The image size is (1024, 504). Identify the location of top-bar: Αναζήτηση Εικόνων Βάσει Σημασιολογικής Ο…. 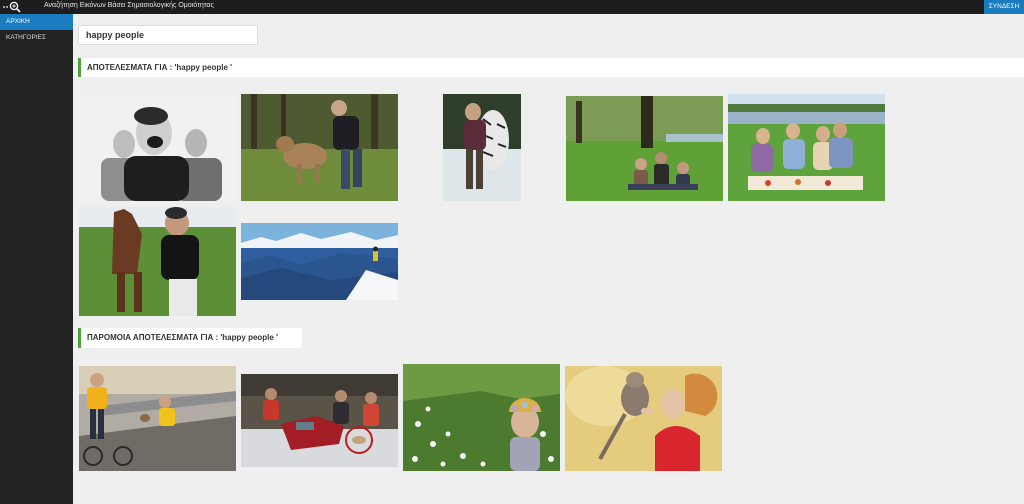
(512, 7).